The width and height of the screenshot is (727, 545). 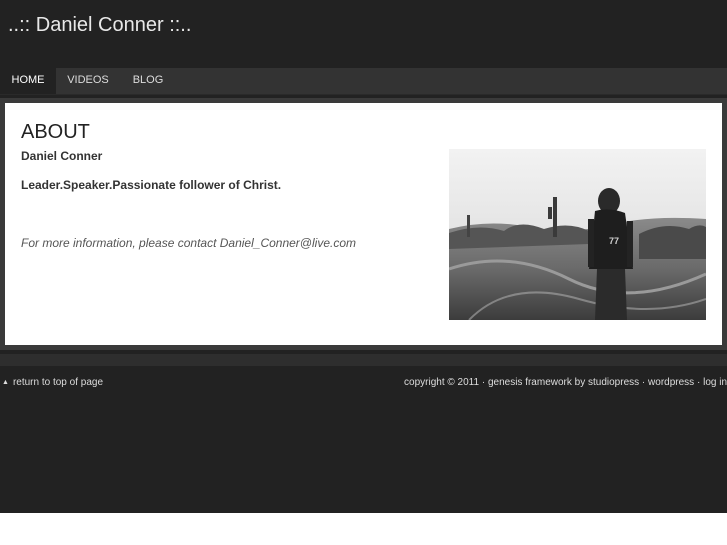 What do you see at coordinates (363, 34) in the screenshot?
I see `header: ..:: Daniel Conner ::..` at bounding box center [363, 34].